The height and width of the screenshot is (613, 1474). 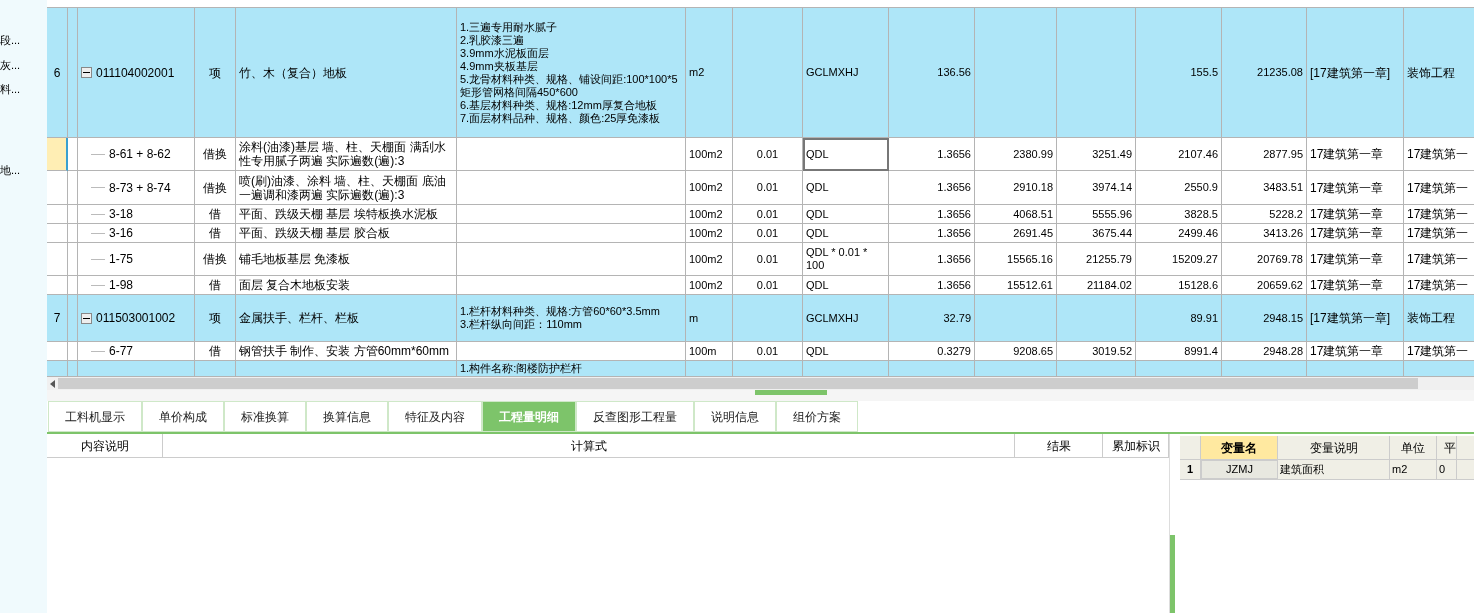 What do you see at coordinates (1334, 469) in the screenshot?
I see `table-cell: 建筑面积` at bounding box center [1334, 469].